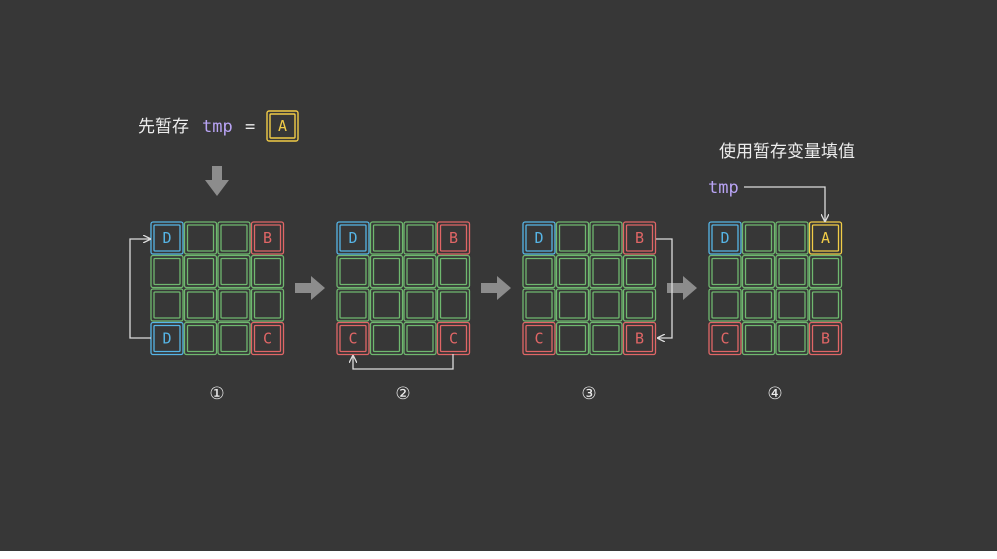 Image resolution: width=997 pixels, height=559 pixels. What do you see at coordinates (403, 362) in the screenshot?
I see `move-c-left-connector` at bounding box center [403, 362].